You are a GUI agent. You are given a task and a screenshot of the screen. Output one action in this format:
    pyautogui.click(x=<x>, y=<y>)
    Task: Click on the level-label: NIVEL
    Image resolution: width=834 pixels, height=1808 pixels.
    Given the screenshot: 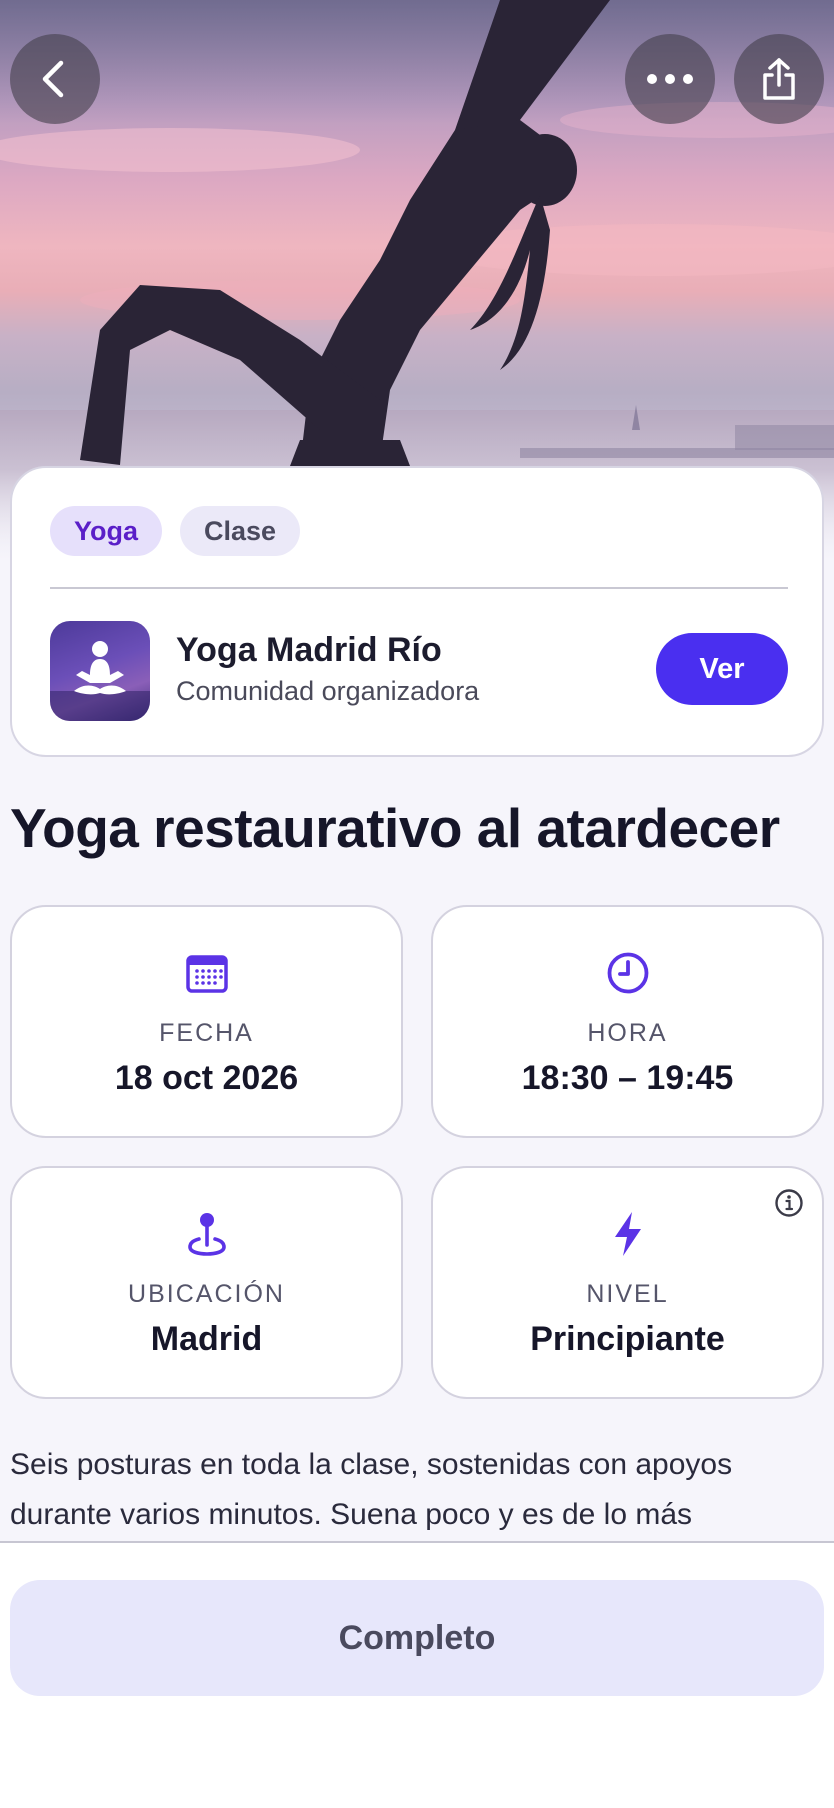 What is the action you would take?
    pyautogui.click(x=627, y=1294)
    